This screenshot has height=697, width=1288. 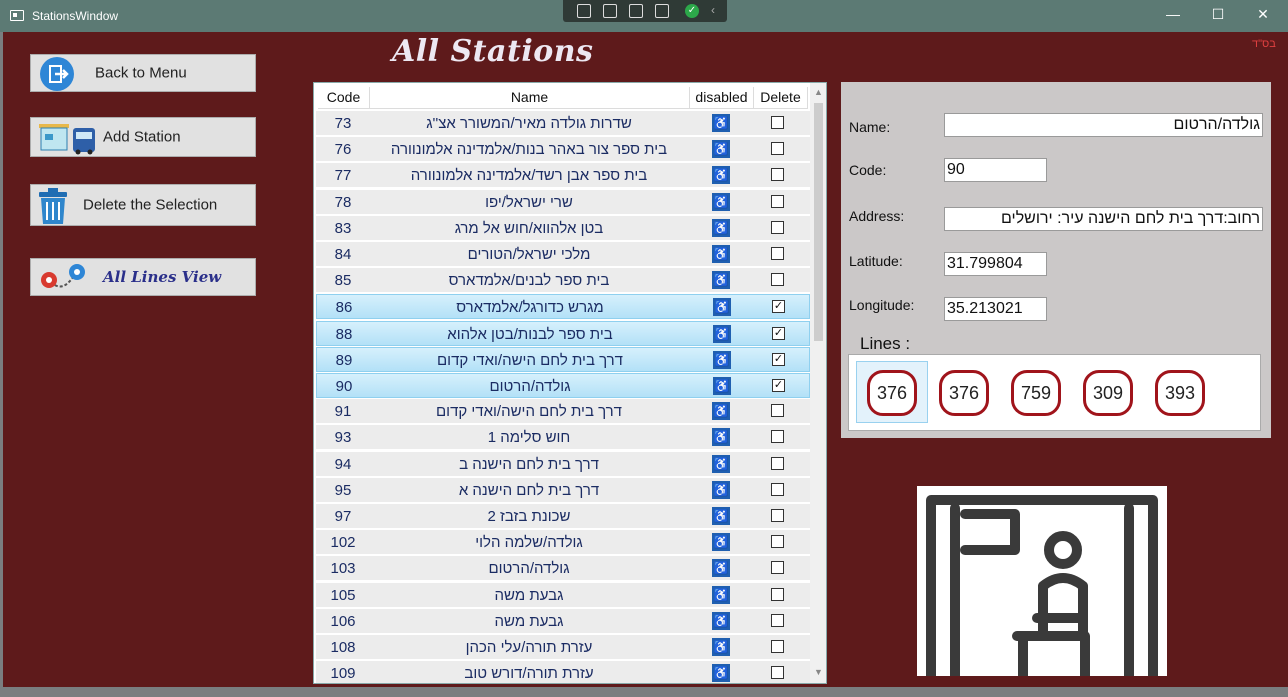 What do you see at coordinates (143, 73) in the screenshot?
I see `back-to-menu-button: Back to Menu` at bounding box center [143, 73].